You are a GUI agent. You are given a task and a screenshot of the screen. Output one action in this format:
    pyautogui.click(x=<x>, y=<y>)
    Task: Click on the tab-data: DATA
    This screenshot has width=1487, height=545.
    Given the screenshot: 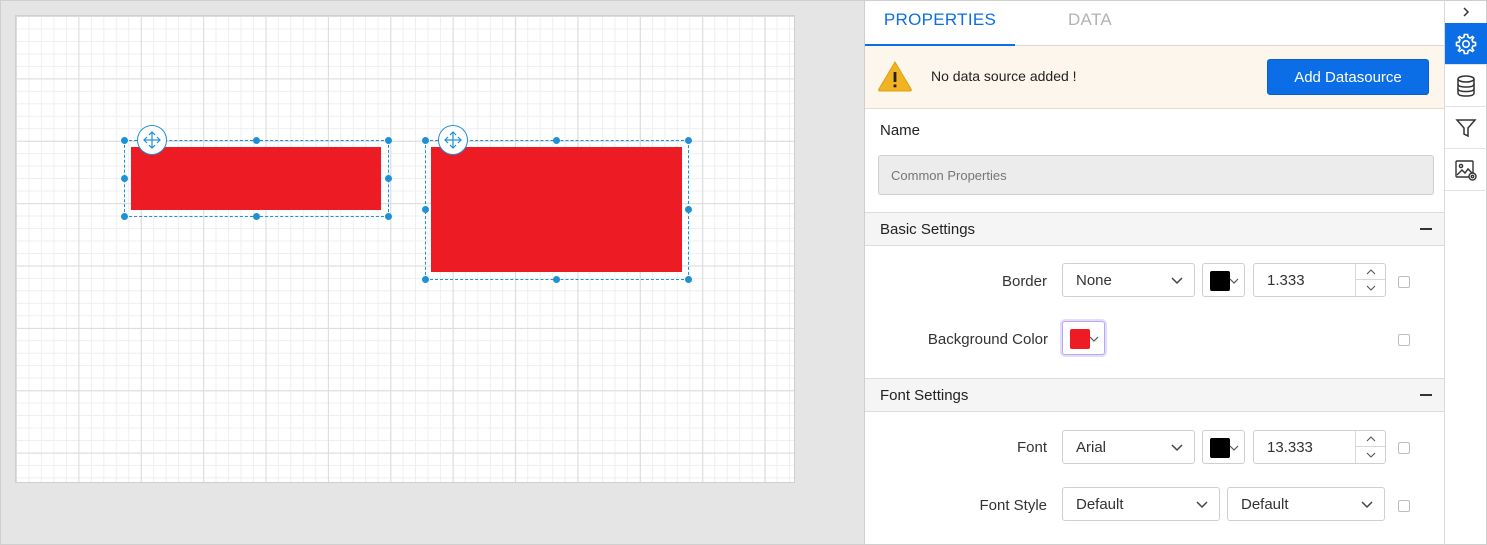 What is the action you would take?
    pyautogui.click(x=1090, y=23)
    